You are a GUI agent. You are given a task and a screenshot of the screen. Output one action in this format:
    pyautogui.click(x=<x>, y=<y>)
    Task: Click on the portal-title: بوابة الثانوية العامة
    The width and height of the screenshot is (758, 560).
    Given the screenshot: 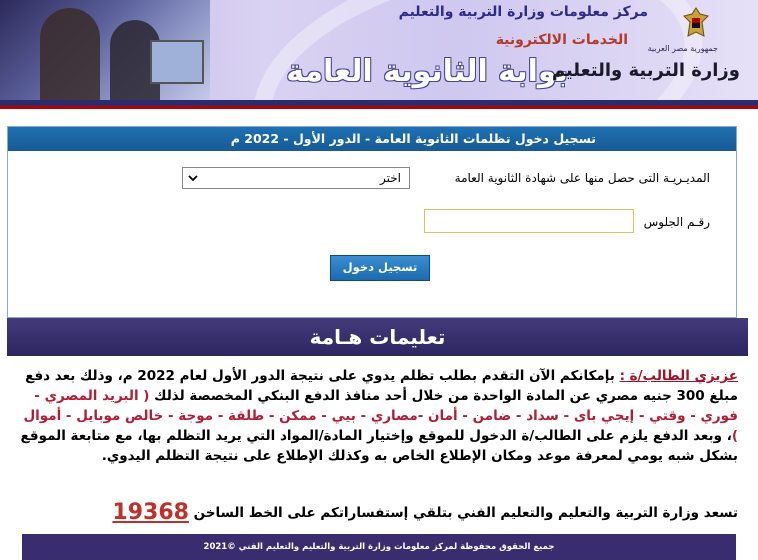 What is the action you would take?
    pyautogui.click(x=427, y=71)
    